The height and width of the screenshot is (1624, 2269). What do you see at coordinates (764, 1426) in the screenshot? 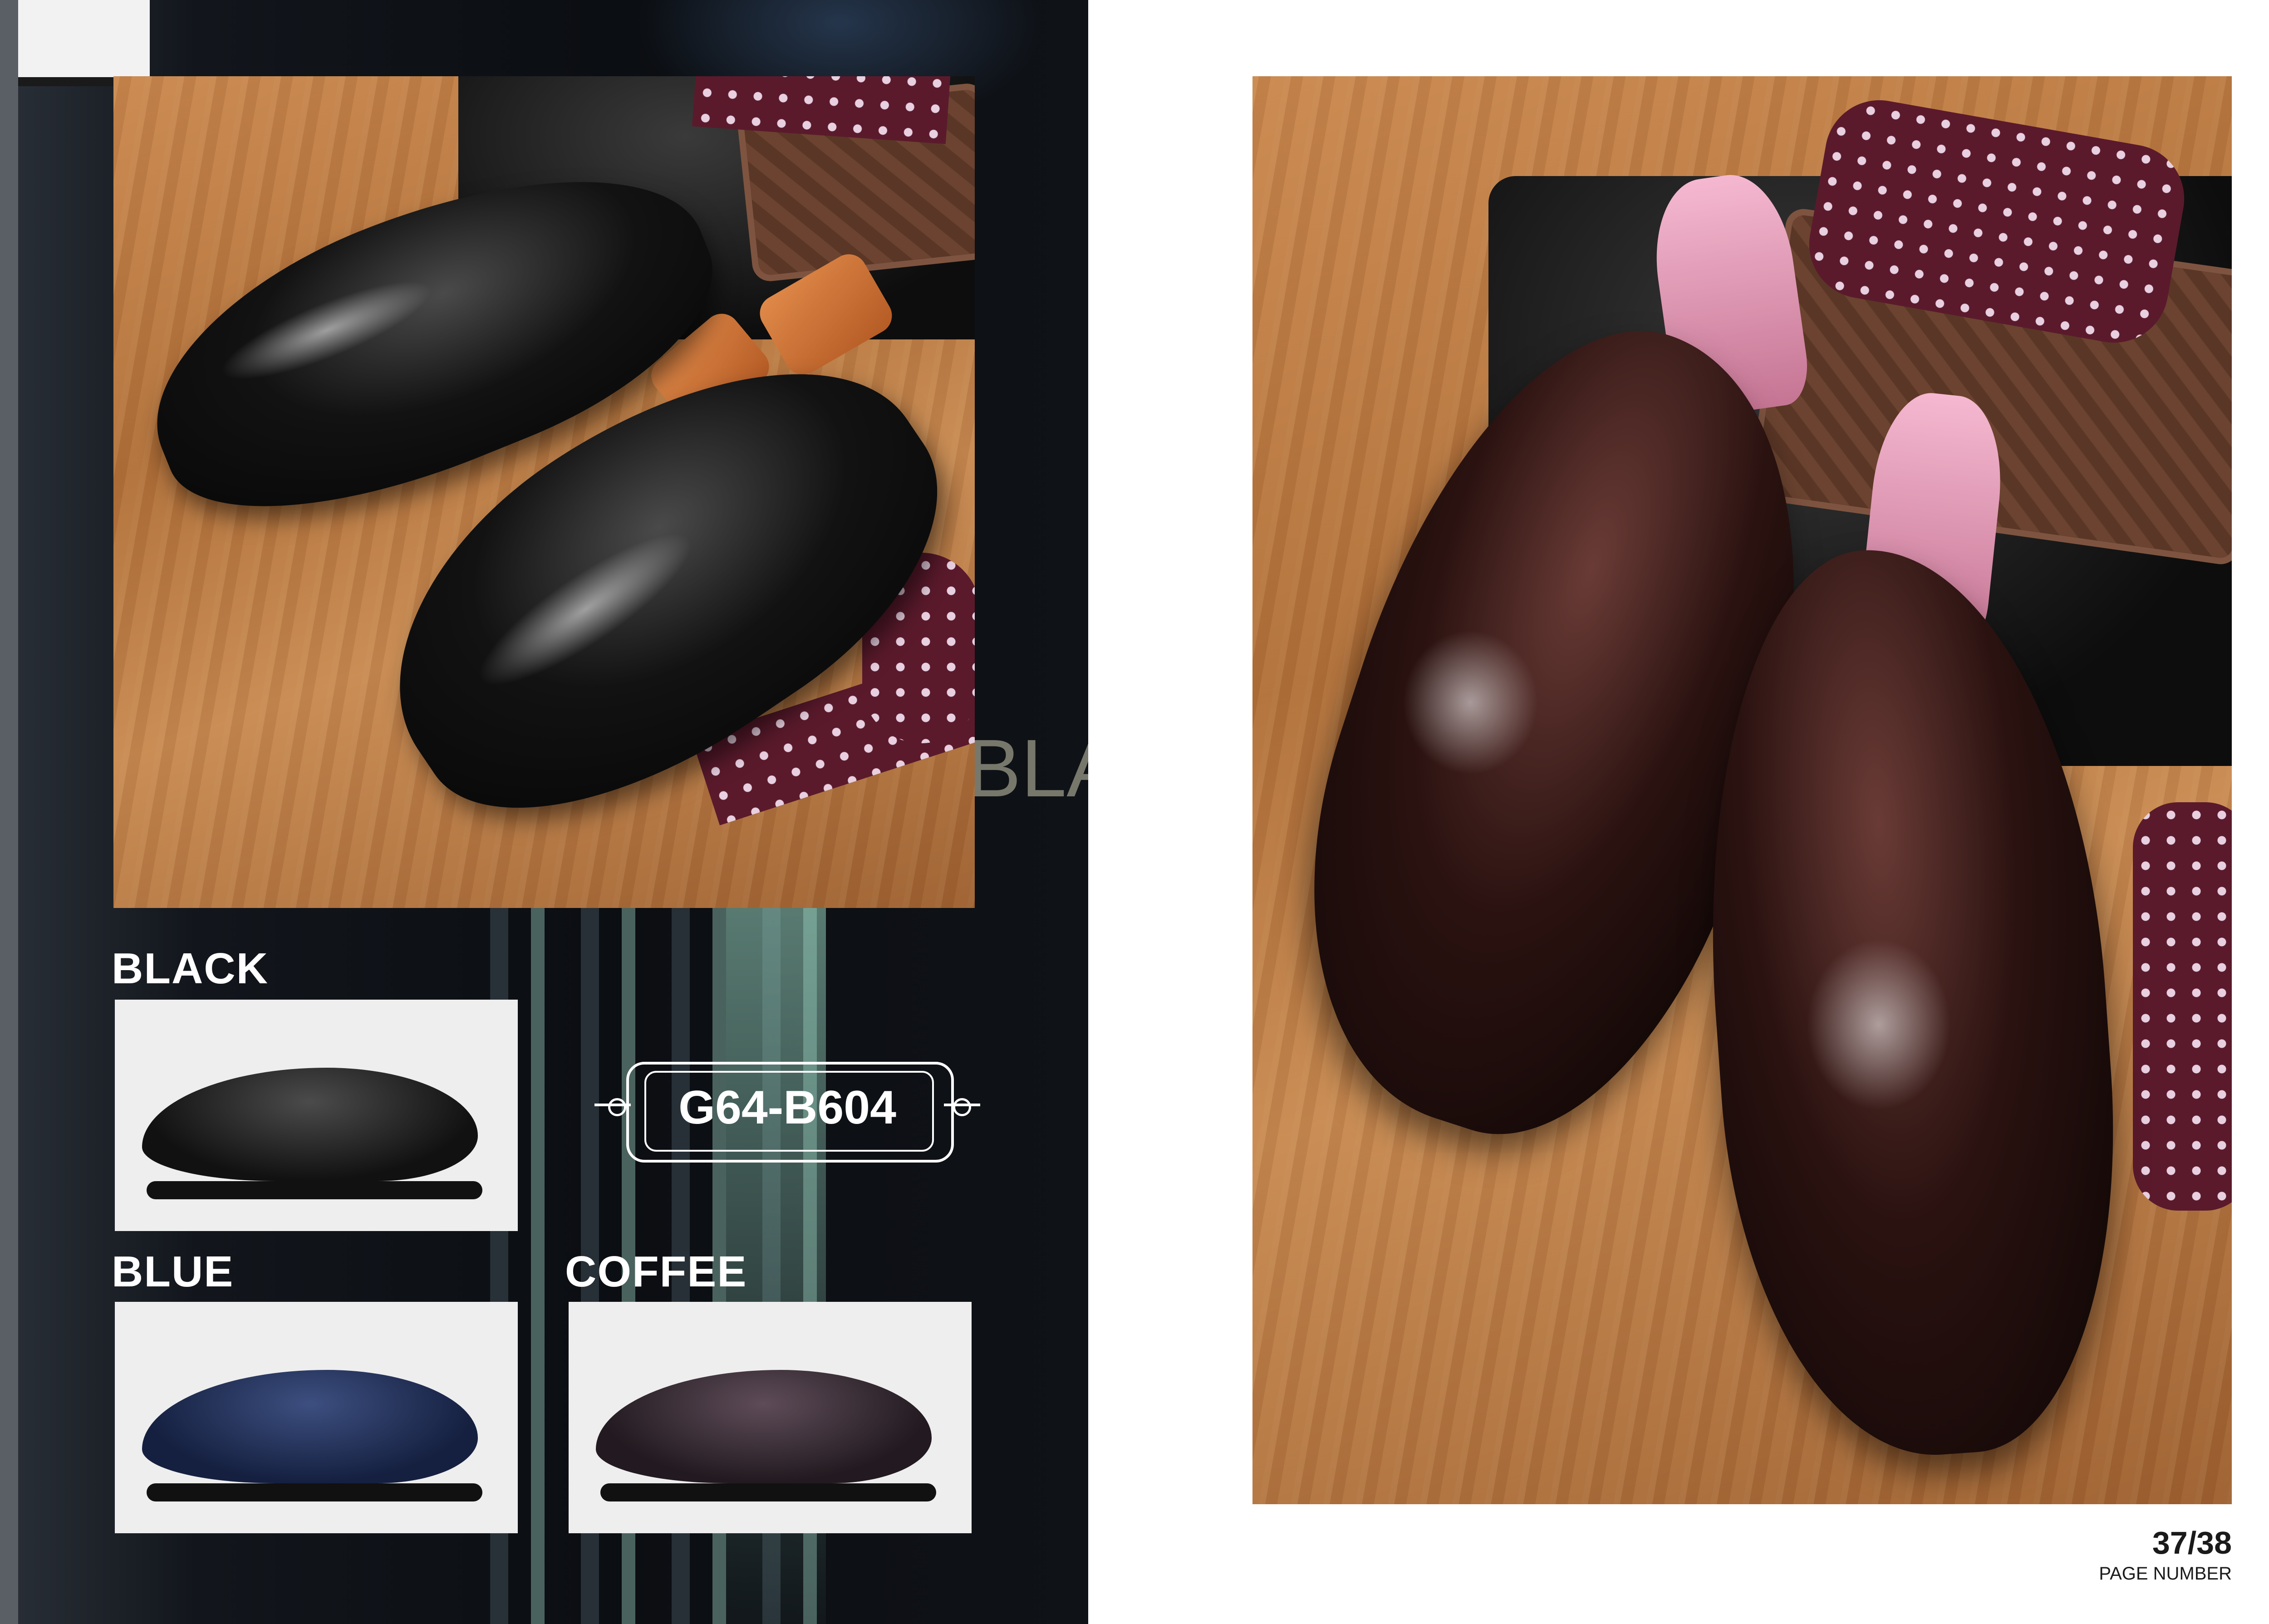
I see `shoe-coffee-thumbnail` at bounding box center [764, 1426].